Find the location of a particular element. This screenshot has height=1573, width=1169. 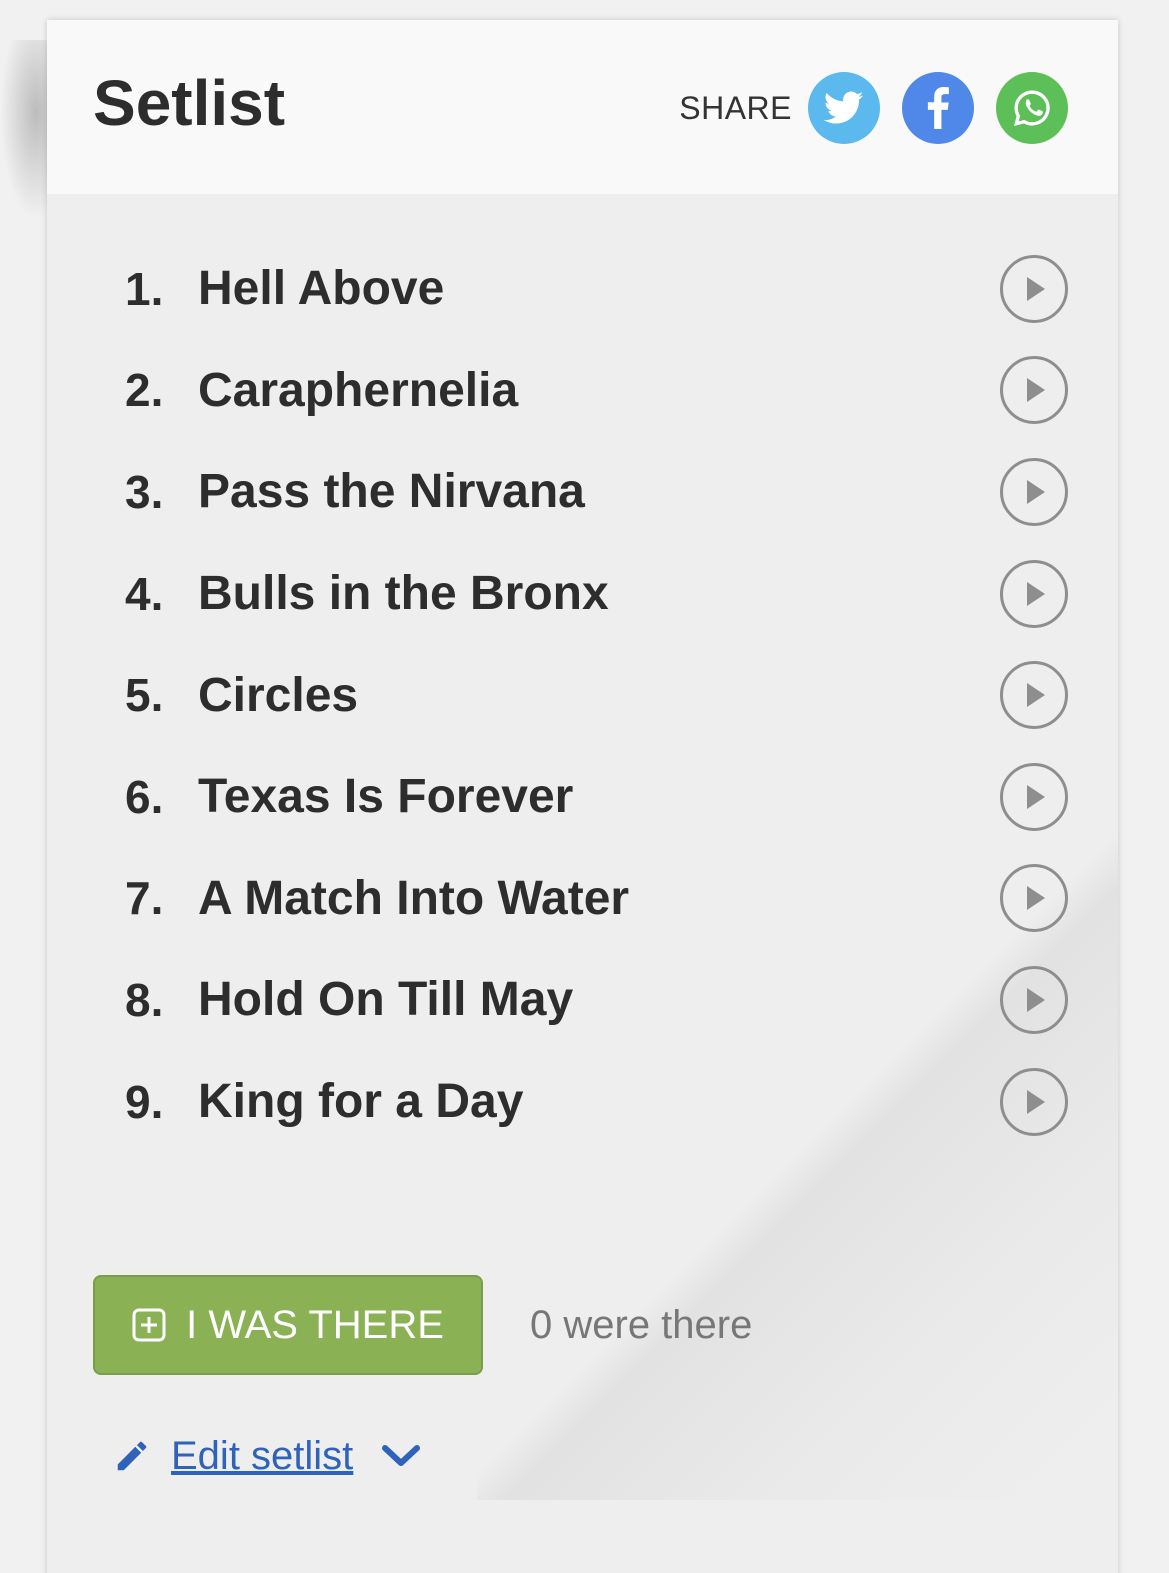

twitter-share-button is located at coordinates (844, 108).